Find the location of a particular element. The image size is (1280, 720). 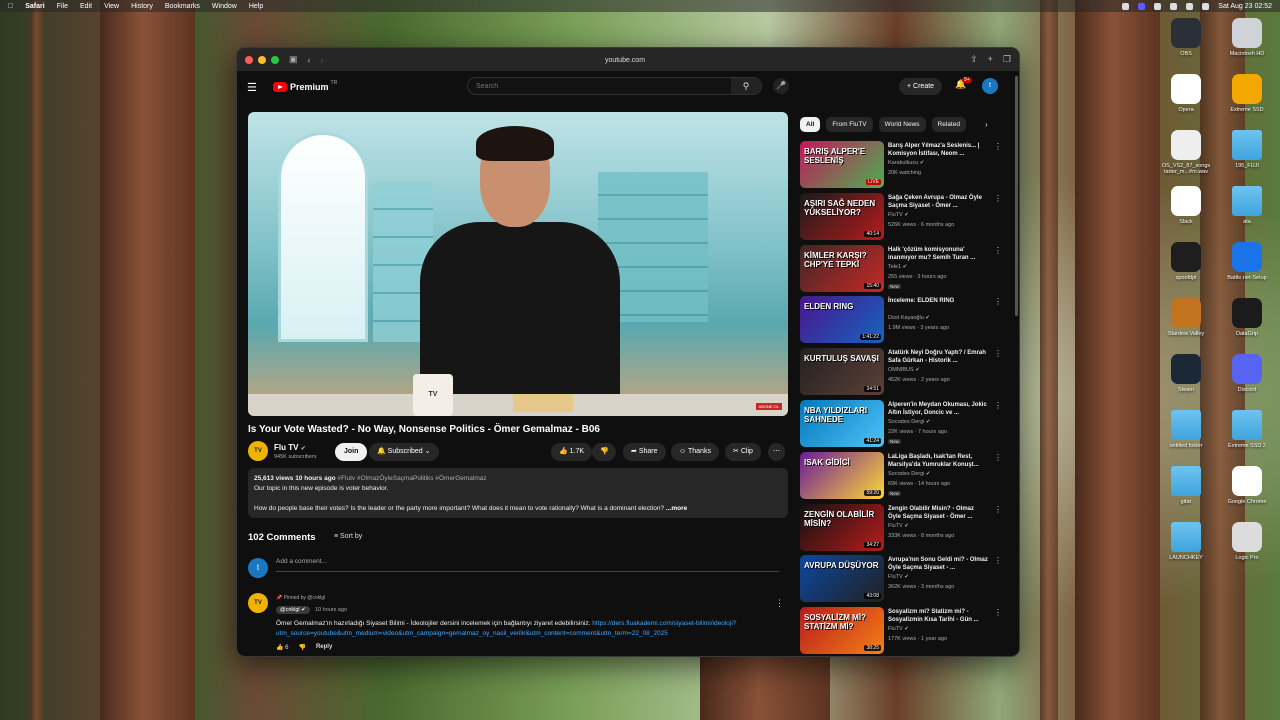

desktop-icon-label: Discord is located at coordinates (1247, 390).